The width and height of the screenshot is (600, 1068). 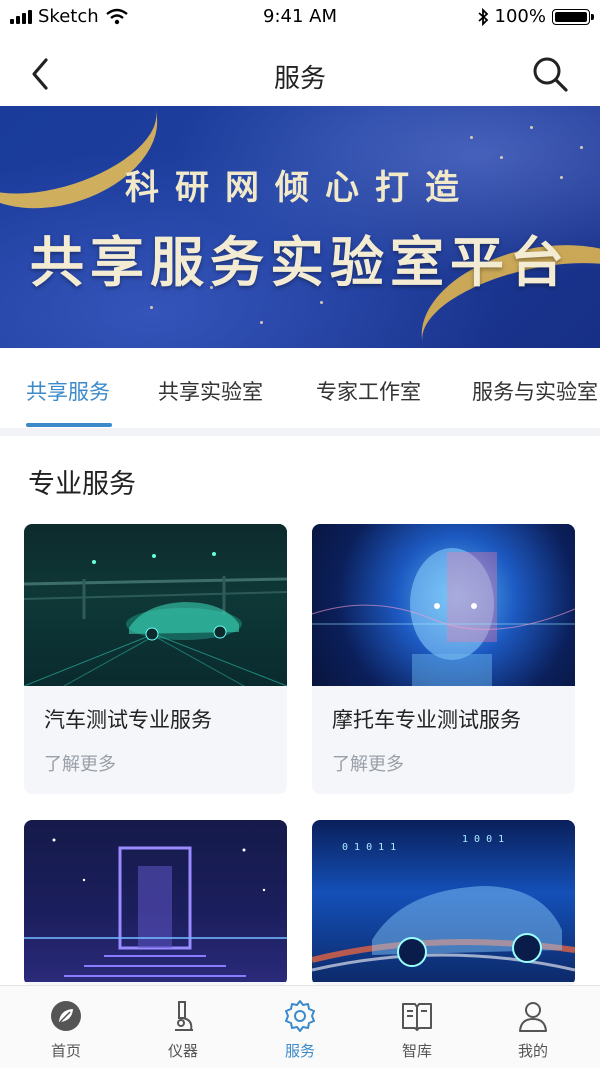 What do you see at coordinates (483, 839) in the screenshot?
I see `svg-text: 1 0 0 1` at bounding box center [483, 839].